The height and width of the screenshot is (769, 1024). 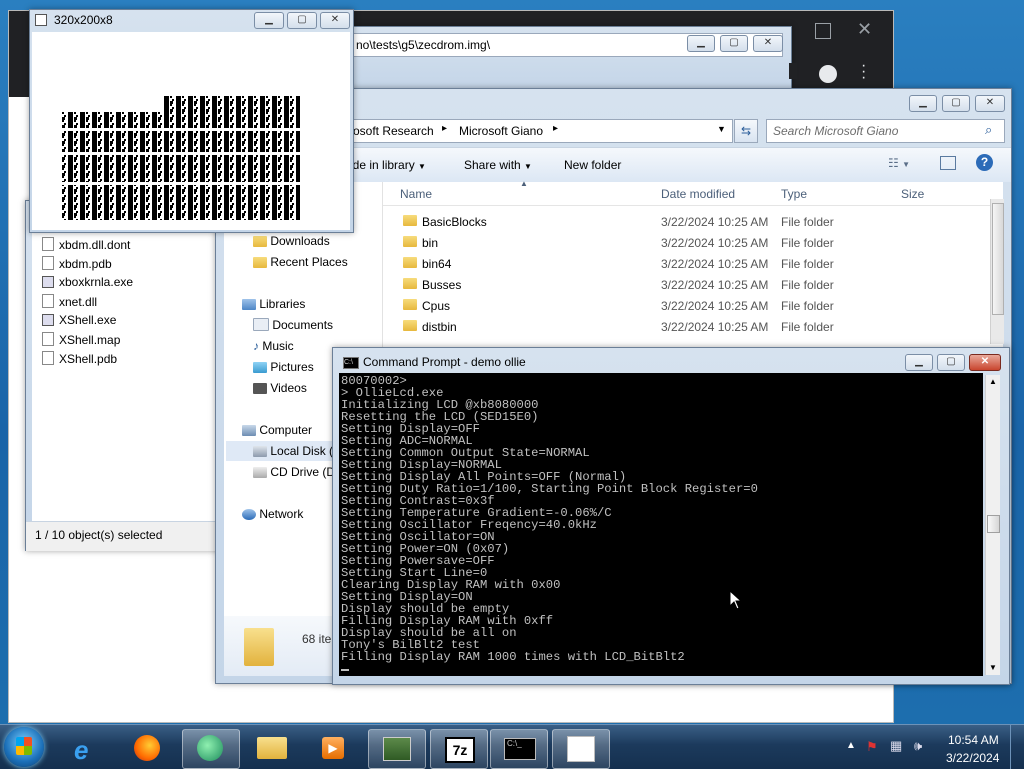 What do you see at coordinates (397, 749) in the screenshot?
I see `system-monitor-icon` at bounding box center [397, 749].